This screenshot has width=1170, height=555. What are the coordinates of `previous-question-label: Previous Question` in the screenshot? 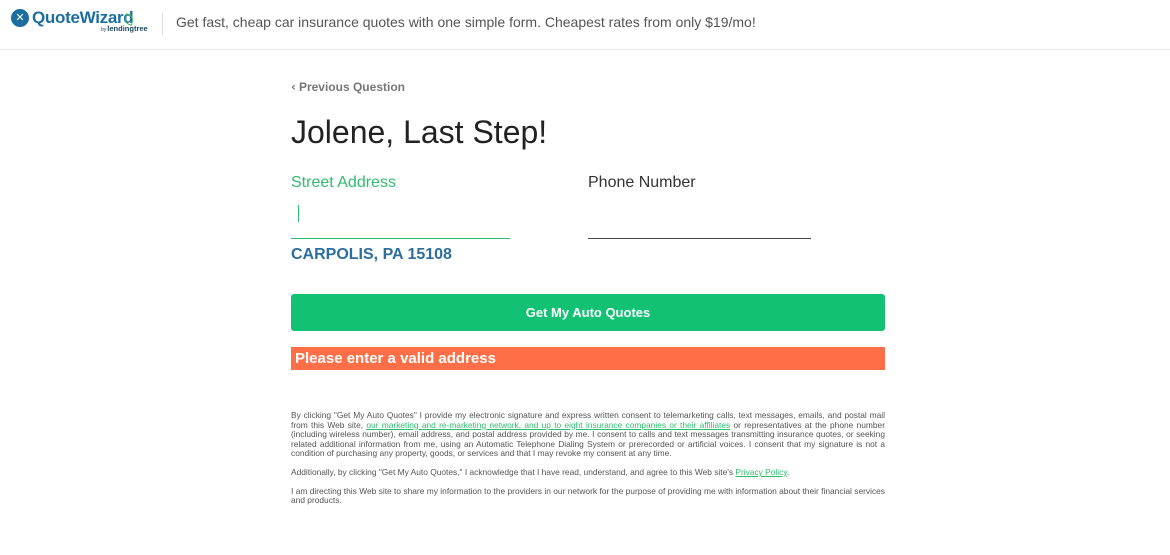 It's located at (351, 87).